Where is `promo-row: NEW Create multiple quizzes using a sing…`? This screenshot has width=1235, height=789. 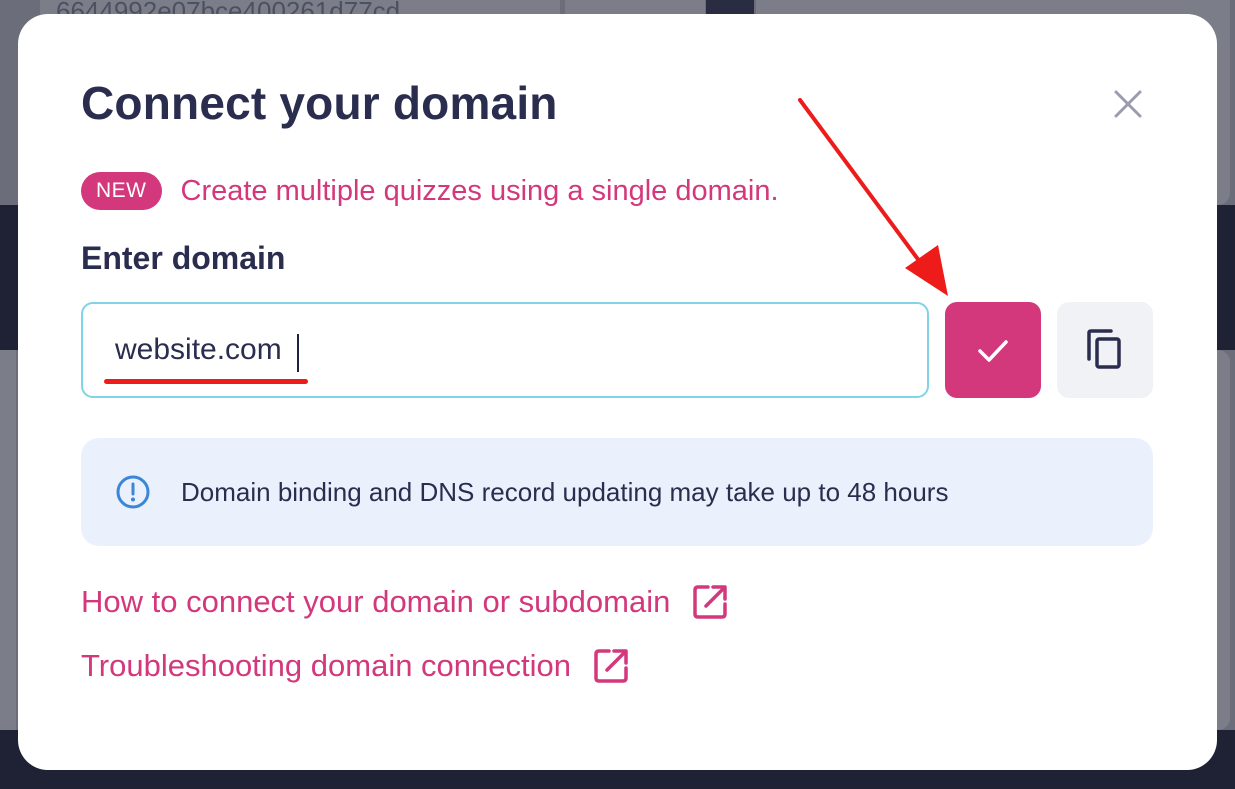
promo-row: NEW Create multiple quizzes using a sing… is located at coordinates (430, 191).